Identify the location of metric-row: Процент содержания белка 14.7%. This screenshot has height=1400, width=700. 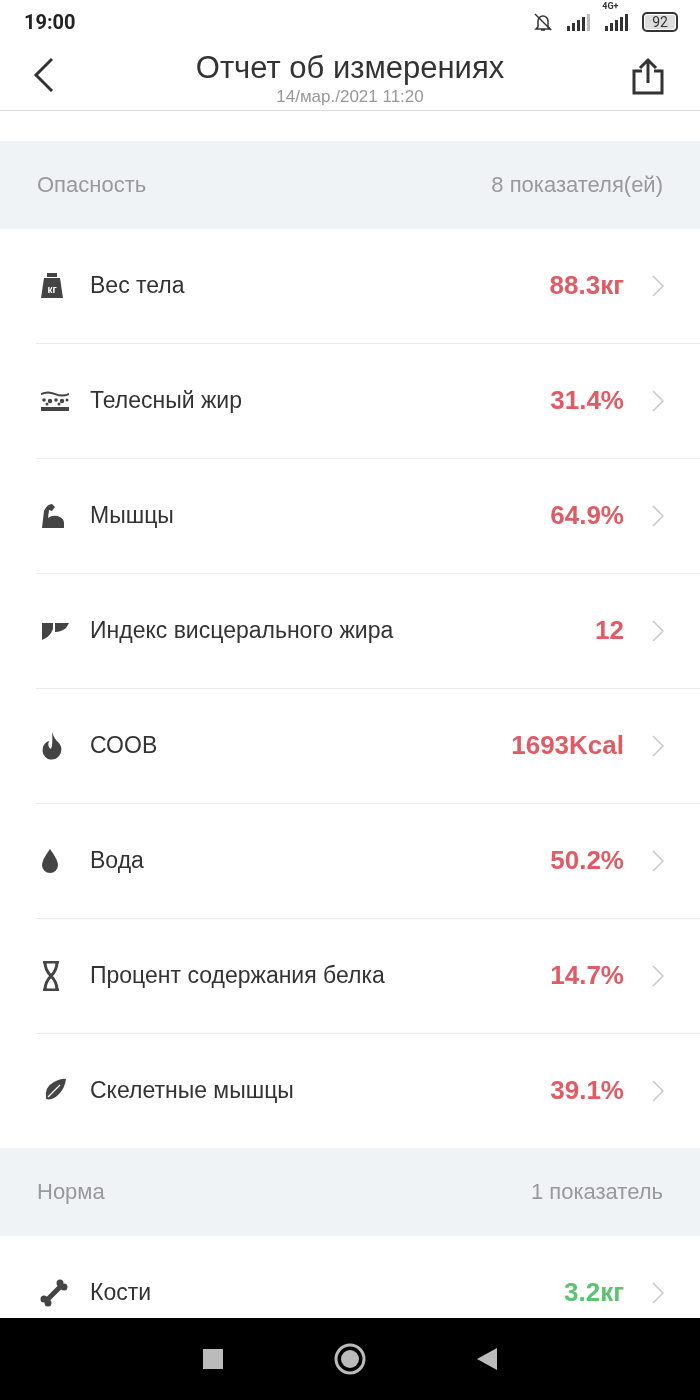
(350, 975).